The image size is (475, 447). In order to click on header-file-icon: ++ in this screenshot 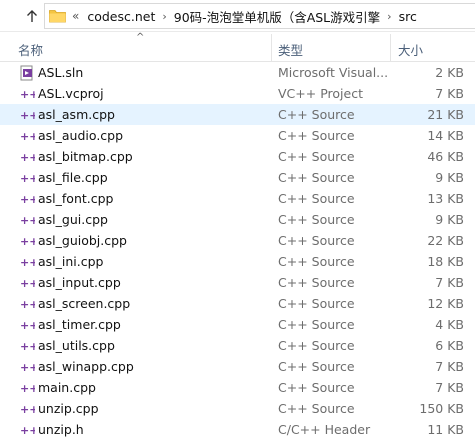, I will do `click(28, 430)`.